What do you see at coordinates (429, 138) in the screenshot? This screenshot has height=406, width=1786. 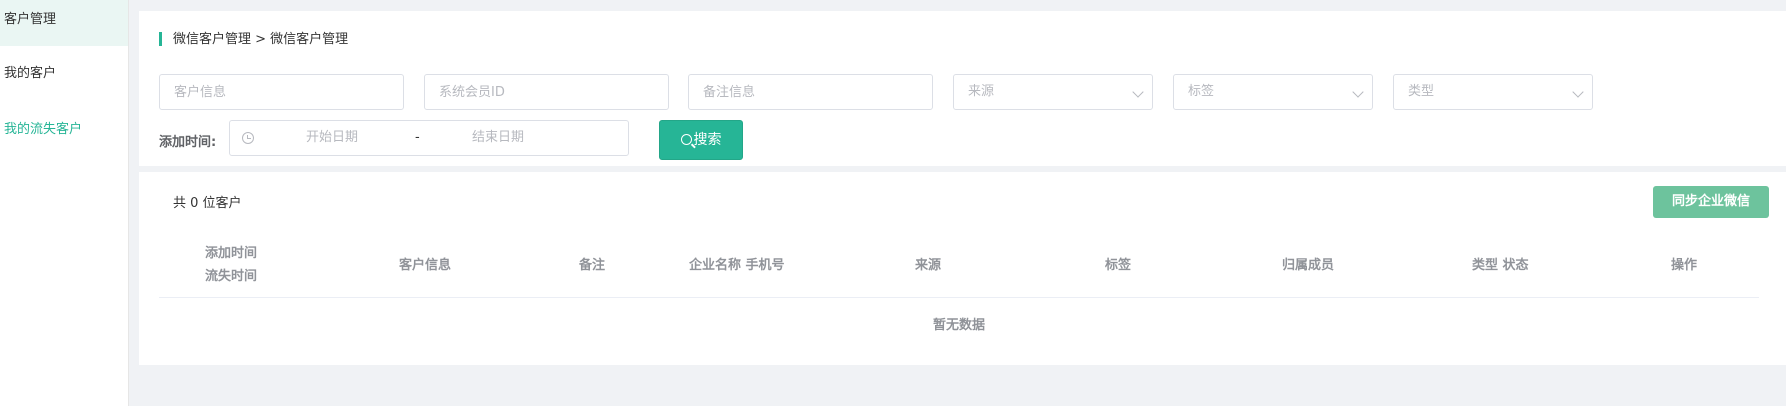 I see `date-range-picker: 开始日期 - 结束日期` at bounding box center [429, 138].